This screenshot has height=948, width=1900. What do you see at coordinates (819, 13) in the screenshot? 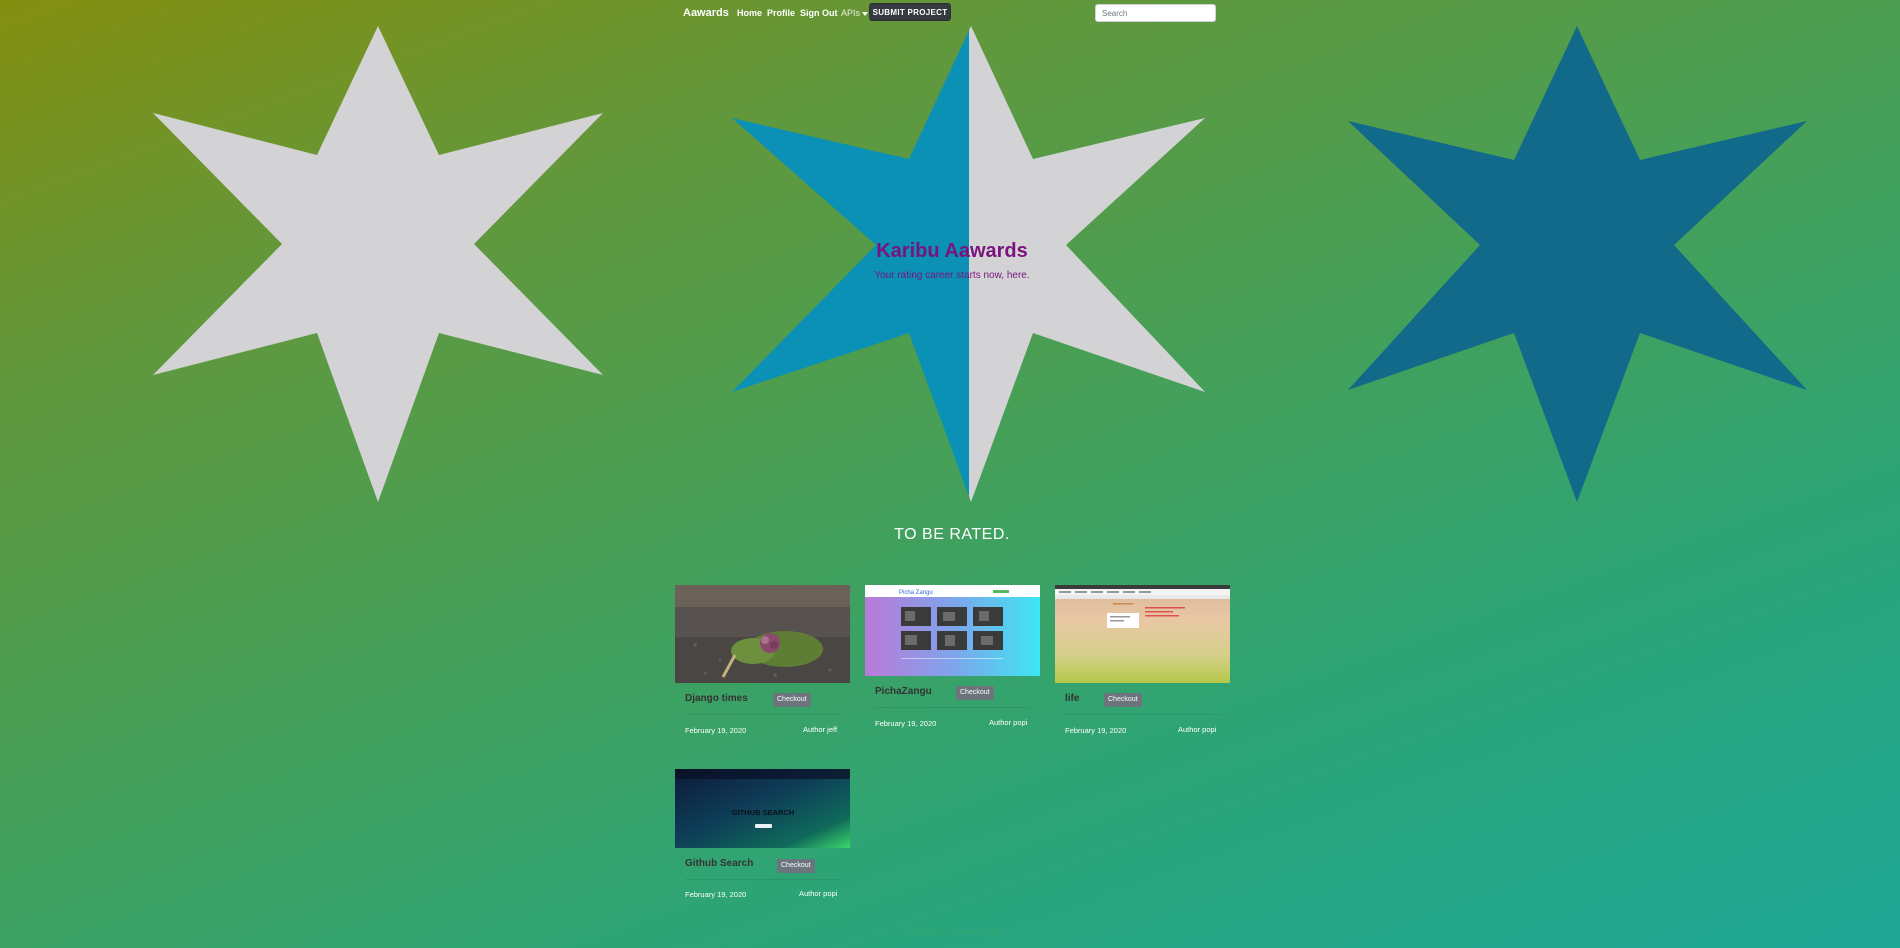
I see `nav-signout-link: Sign Out` at bounding box center [819, 13].